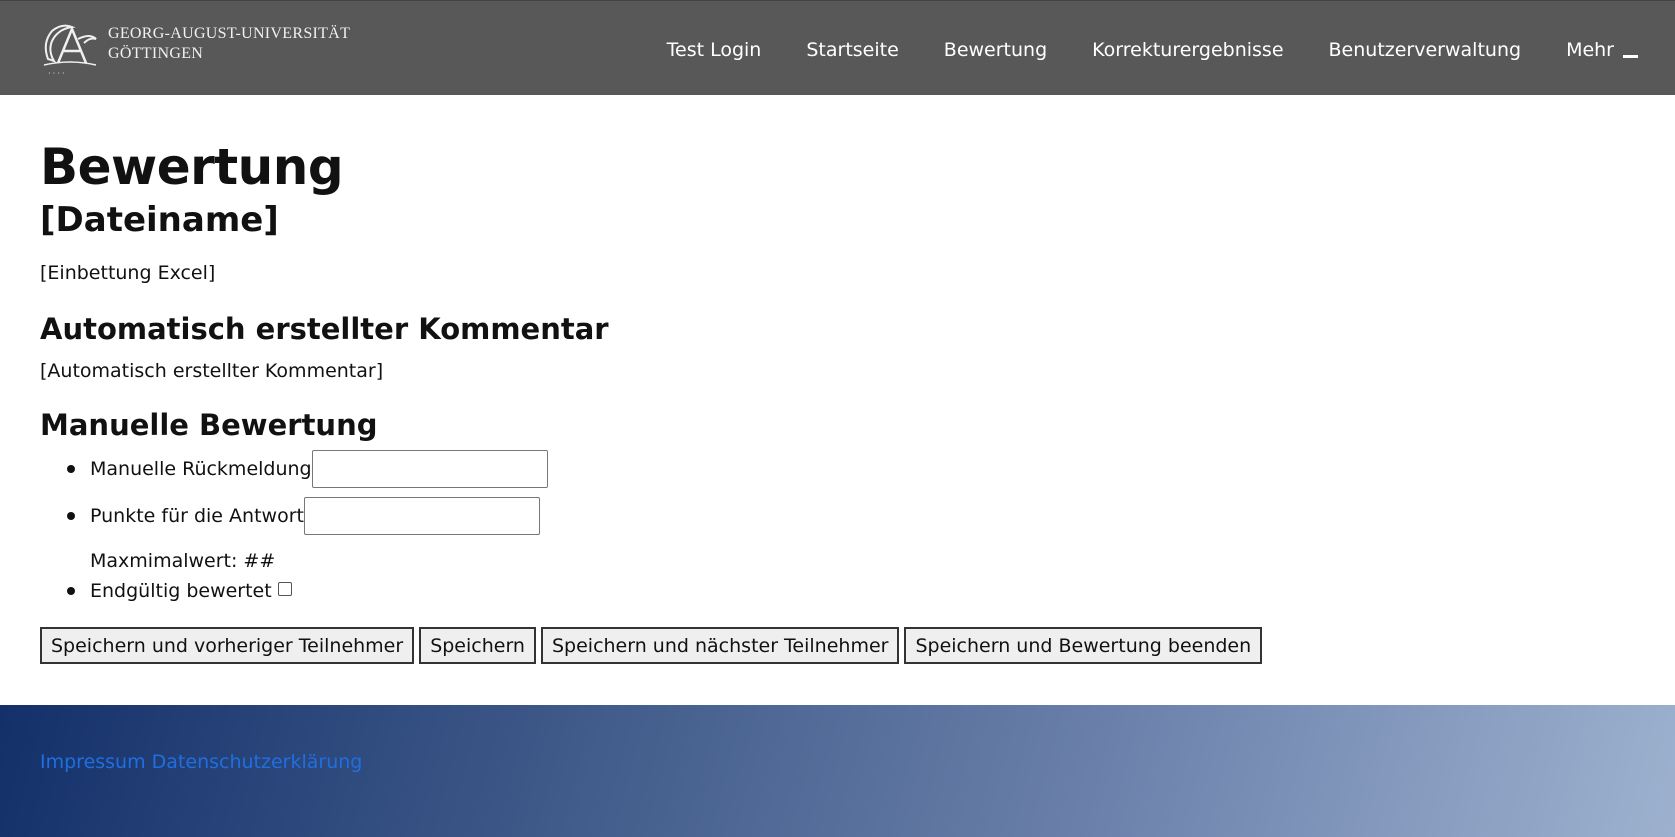 The image size is (1675, 837). I want to click on footer-links: Impressum Datenschutzerklärung, so click(201, 762).